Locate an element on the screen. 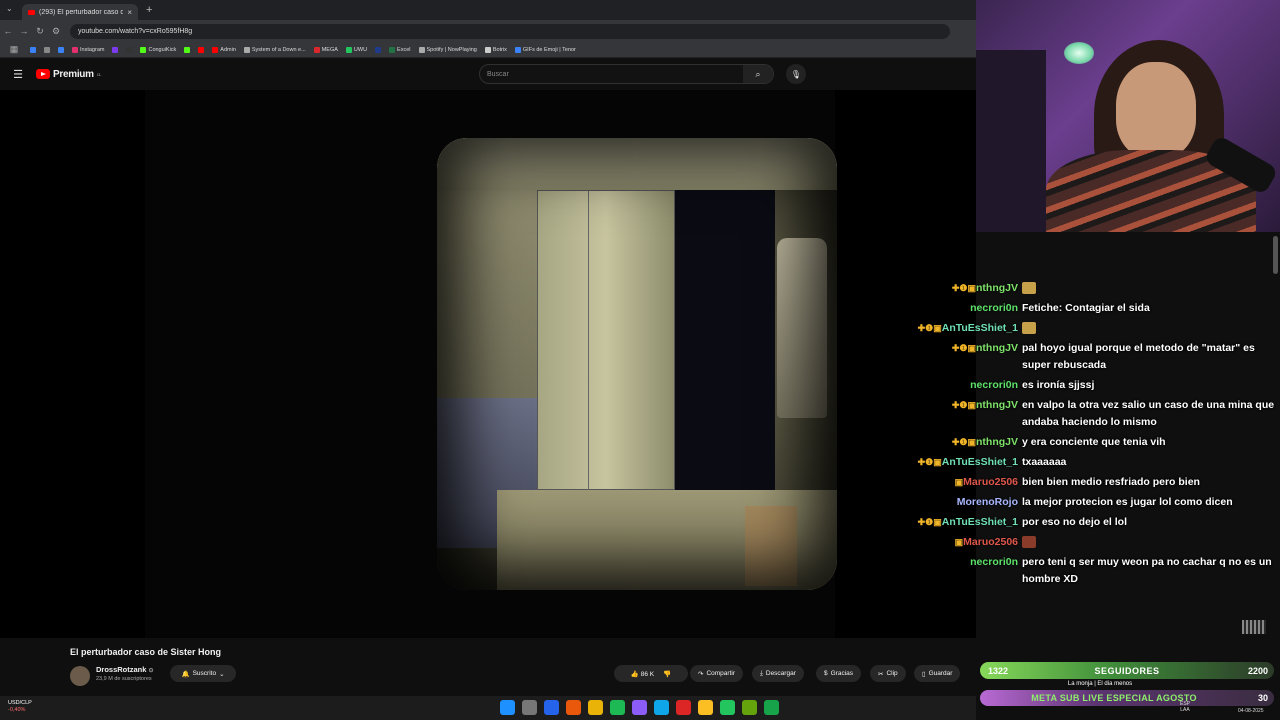 The height and width of the screenshot is (720, 1280). bookmark-item: Excel is located at coordinates (400, 49).